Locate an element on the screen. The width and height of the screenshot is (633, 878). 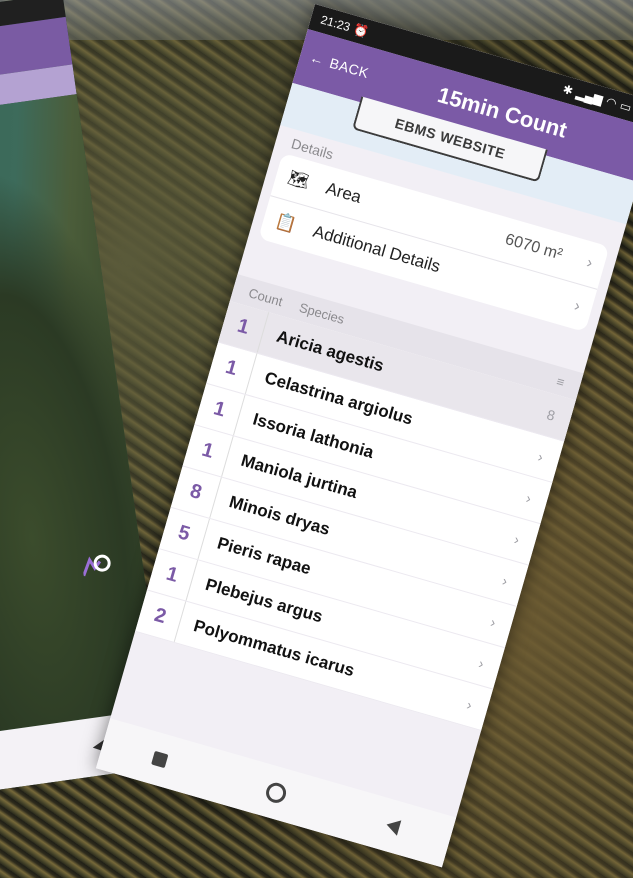
nav-home-icon is located at coordinates (276, 793).